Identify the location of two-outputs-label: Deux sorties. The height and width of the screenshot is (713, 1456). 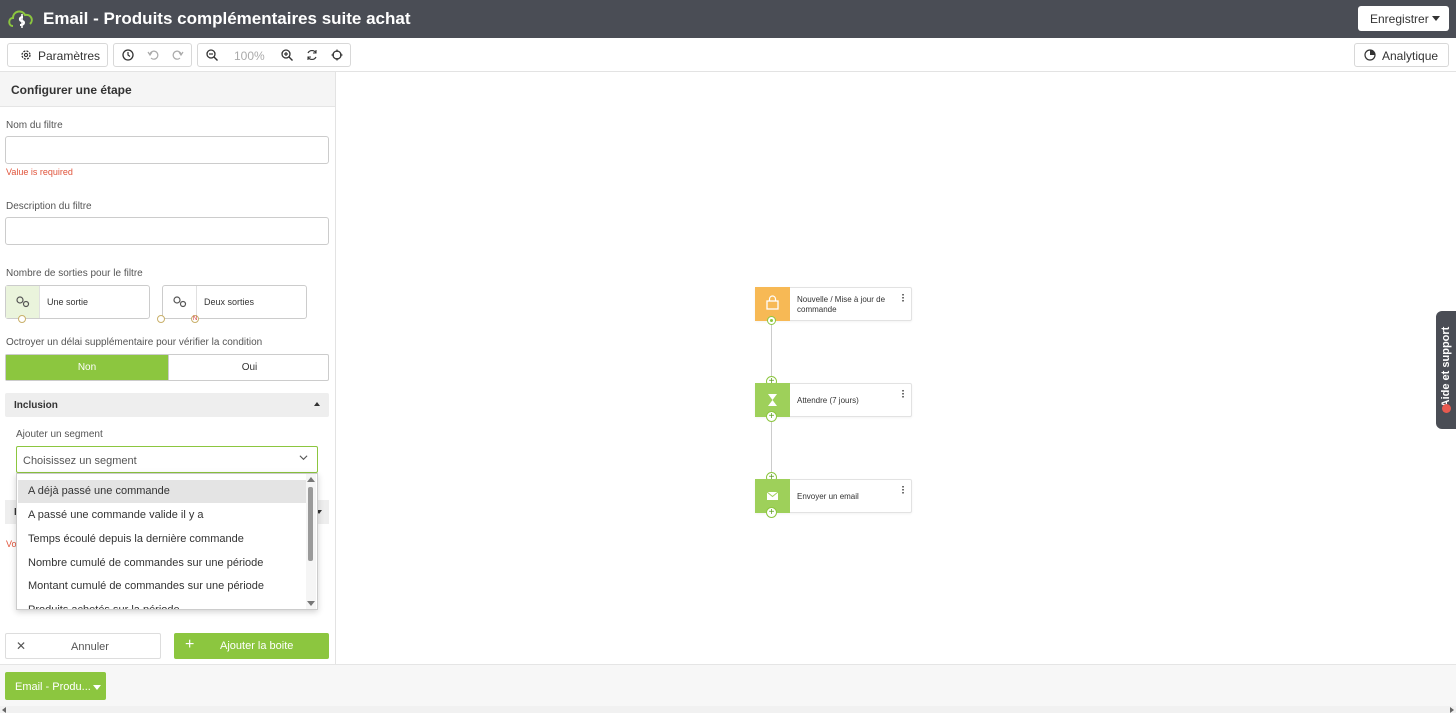
(229, 302).